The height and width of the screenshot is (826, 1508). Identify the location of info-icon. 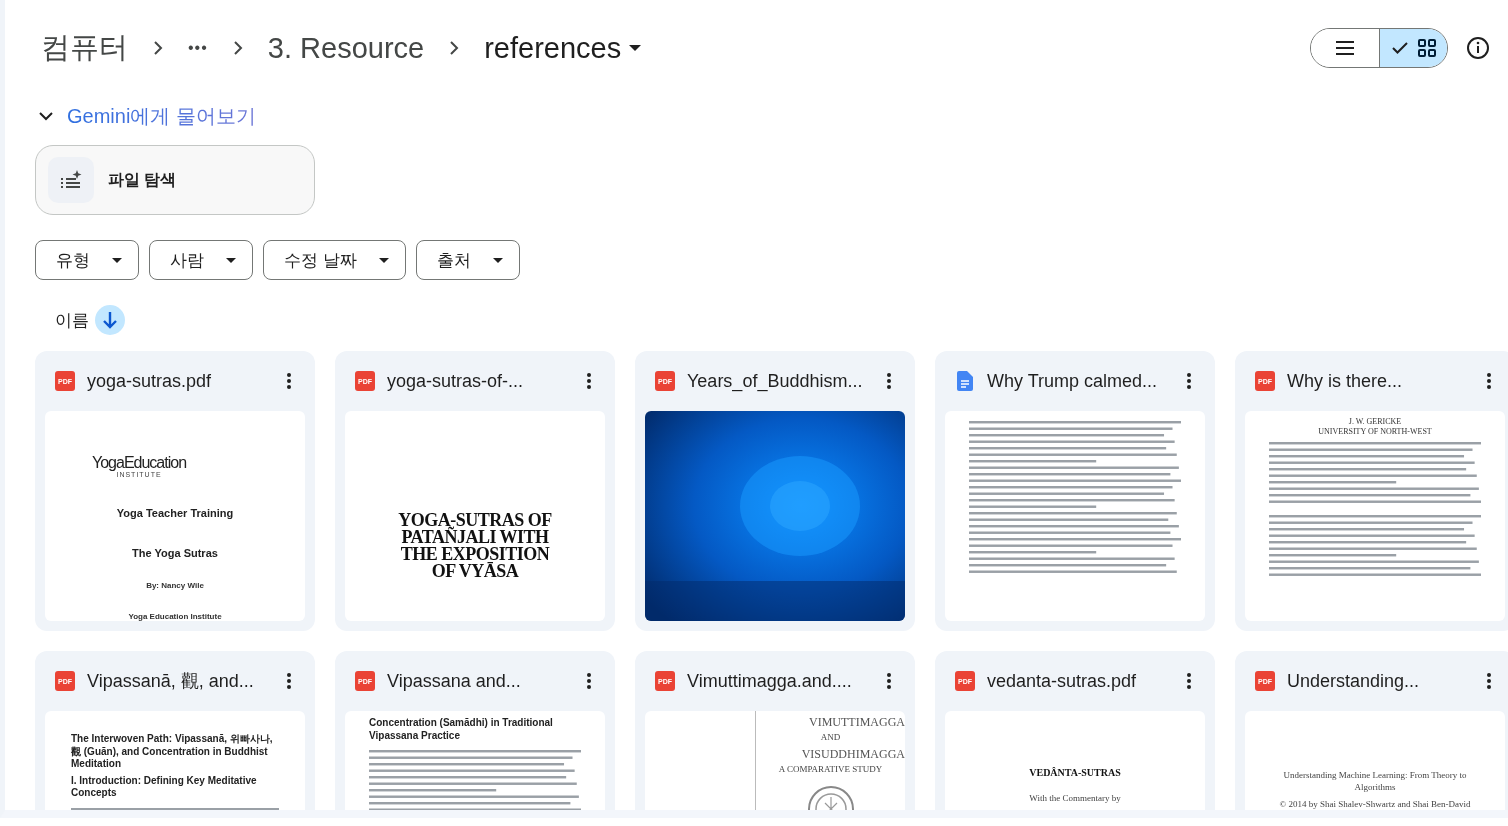
(1478, 48).